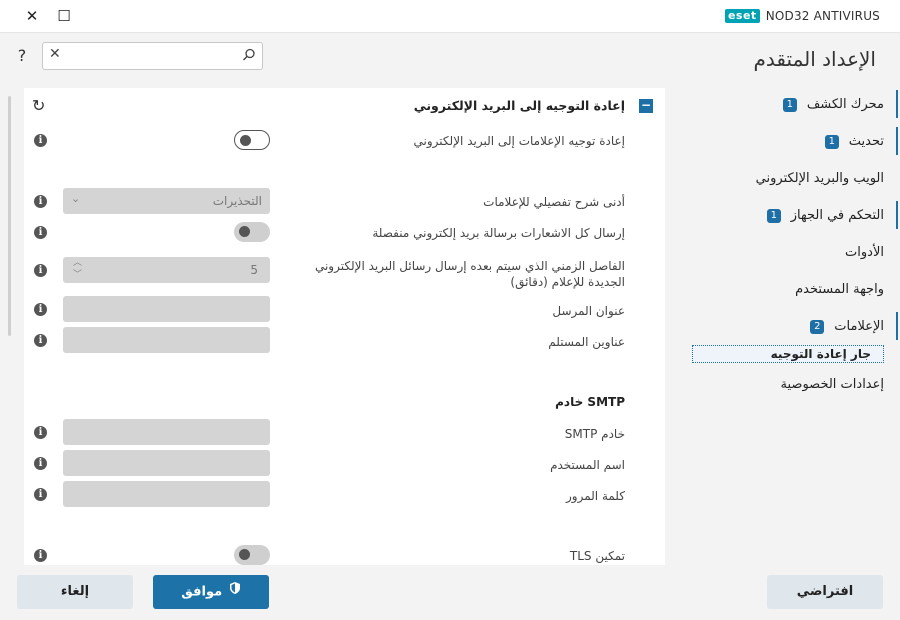 The width and height of the screenshot is (900, 620). What do you see at coordinates (75, 592) in the screenshot?
I see `cancel-button: إلغاء` at bounding box center [75, 592].